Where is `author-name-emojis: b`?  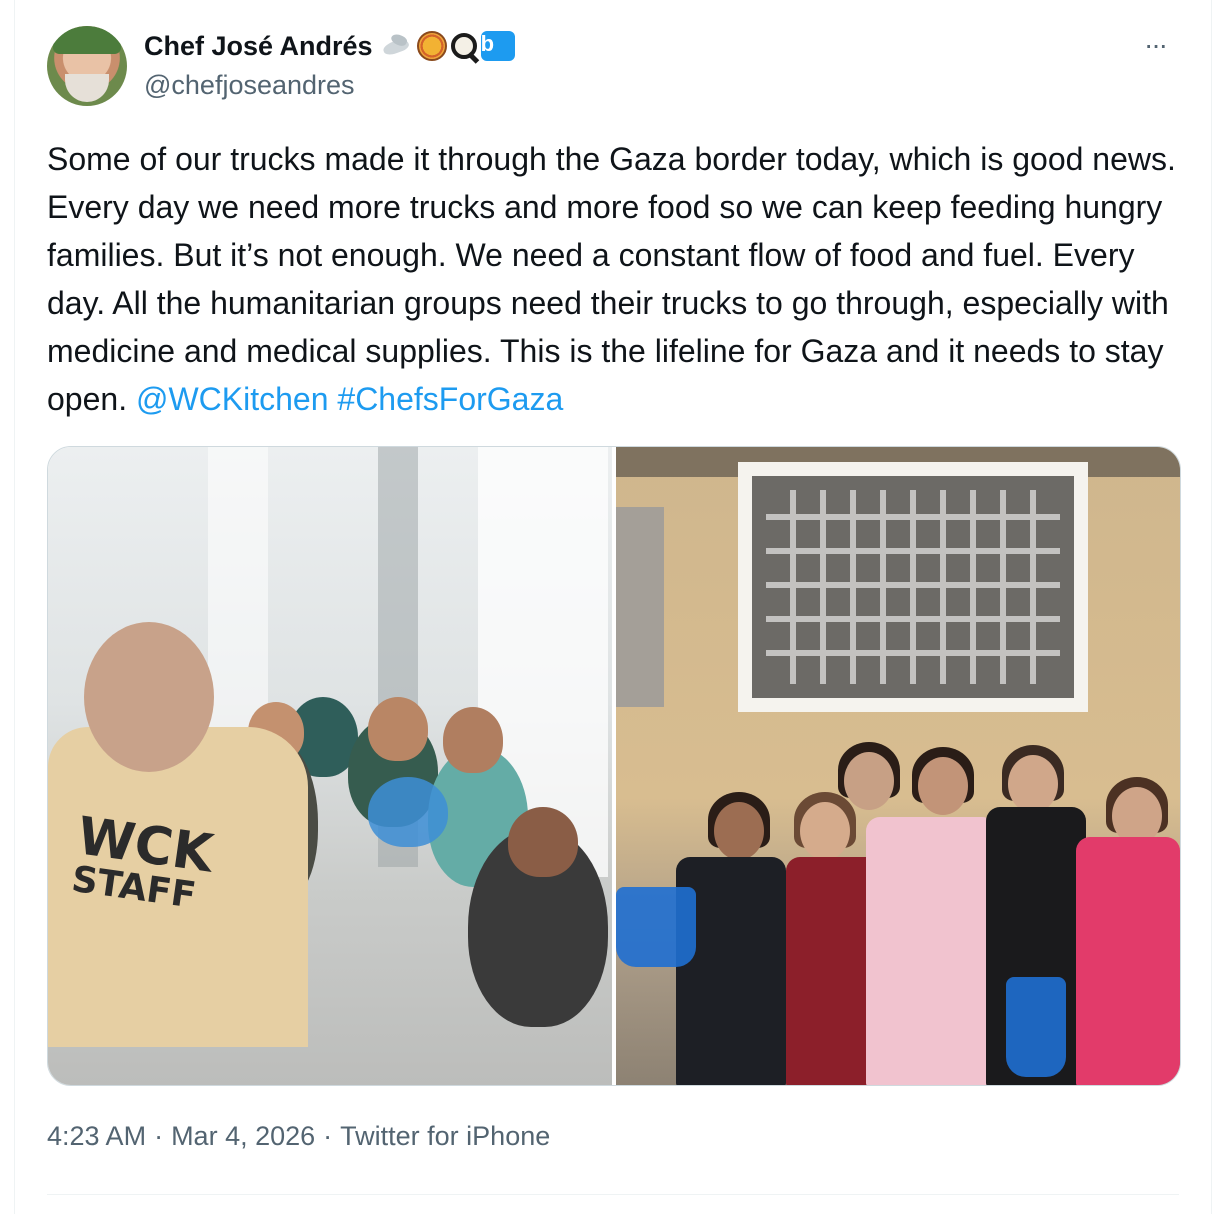
author-name-emojis: b is located at coordinates (448, 46).